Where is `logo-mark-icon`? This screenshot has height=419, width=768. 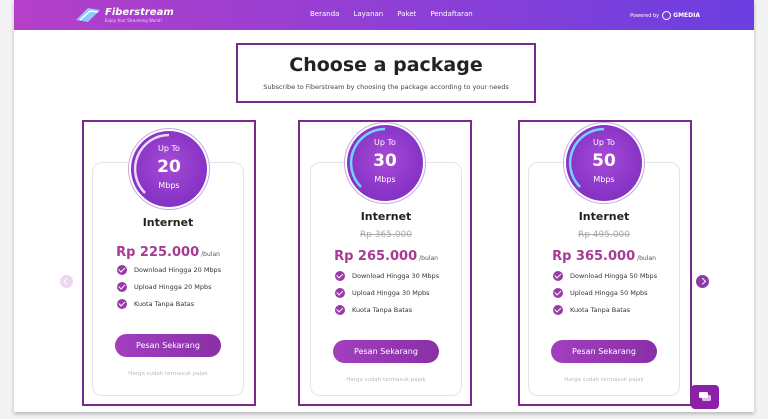 logo-mark-icon is located at coordinates (88, 15).